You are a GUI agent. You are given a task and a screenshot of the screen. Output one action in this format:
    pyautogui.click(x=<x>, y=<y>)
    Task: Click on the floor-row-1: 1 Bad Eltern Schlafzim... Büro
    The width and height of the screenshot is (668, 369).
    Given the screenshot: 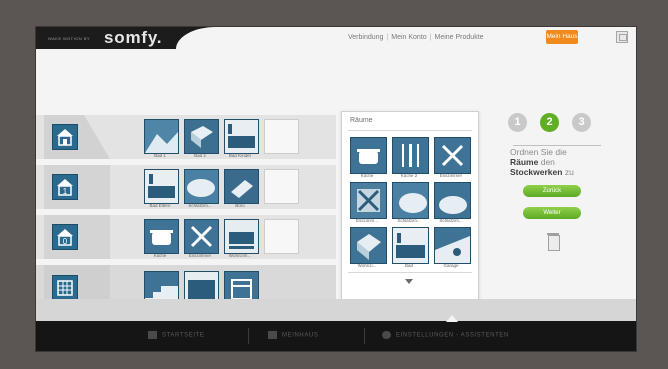 What is the action you would take?
    pyautogui.click(x=186, y=187)
    